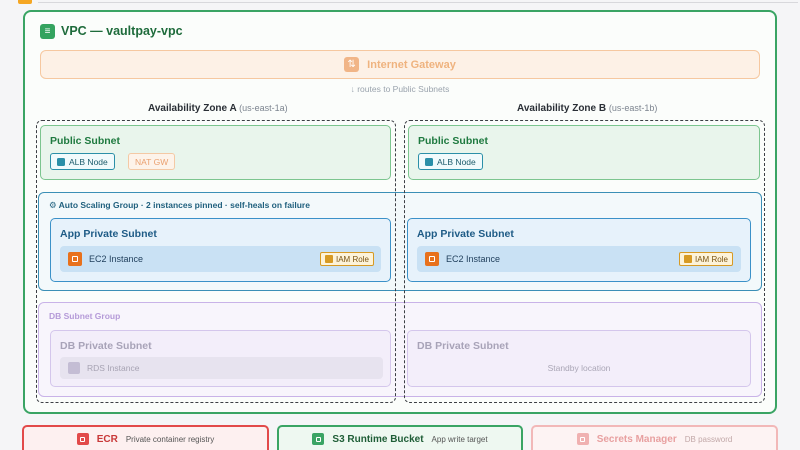 This screenshot has width=800, height=450. I want to click on internet-gateway-label: Internet Gateway, so click(411, 64).